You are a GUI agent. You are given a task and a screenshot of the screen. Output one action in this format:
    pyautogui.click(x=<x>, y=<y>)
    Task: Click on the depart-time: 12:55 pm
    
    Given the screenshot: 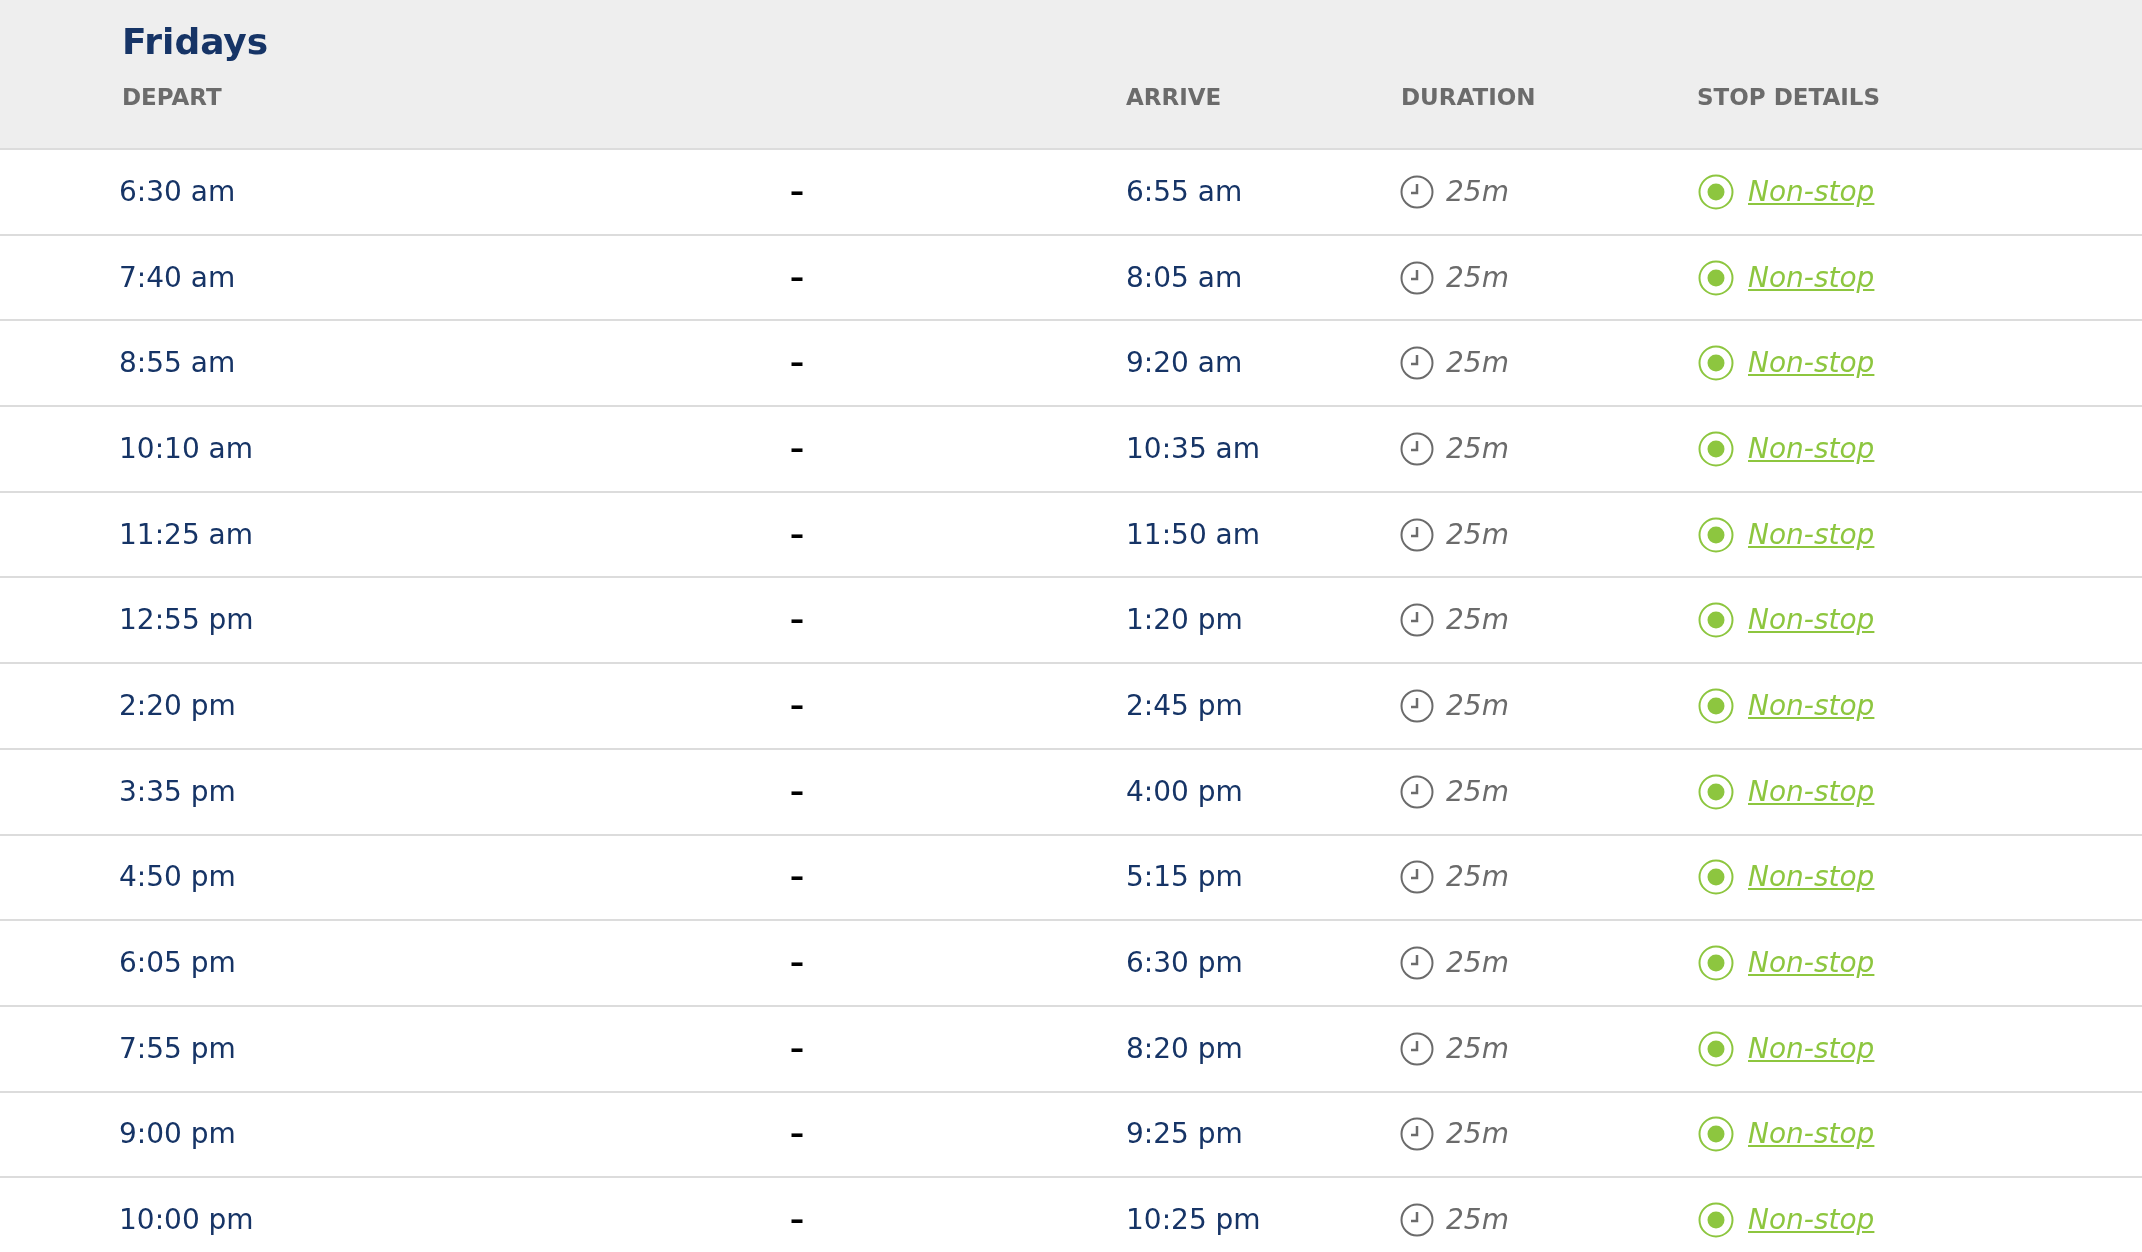 What is the action you would take?
    pyautogui.click(x=186, y=620)
    